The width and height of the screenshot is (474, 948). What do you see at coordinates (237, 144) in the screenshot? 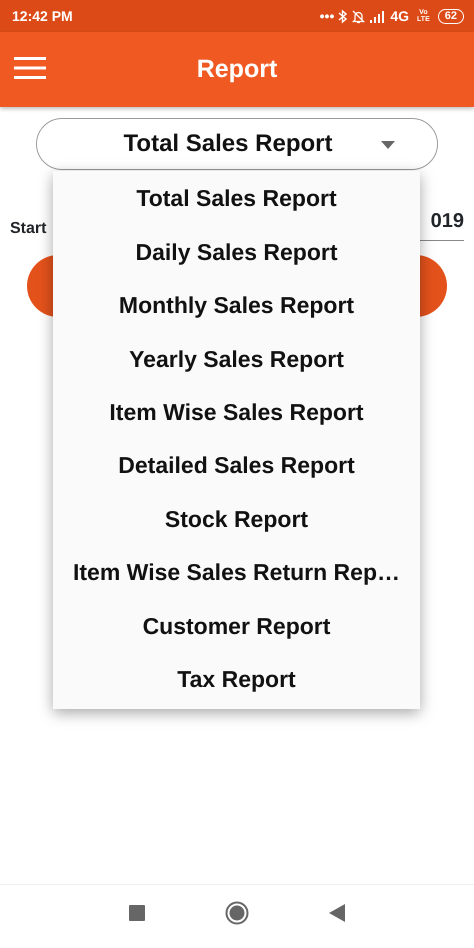
I see `report-type-dropdown: Total Sales Report` at bounding box center [237, 144].